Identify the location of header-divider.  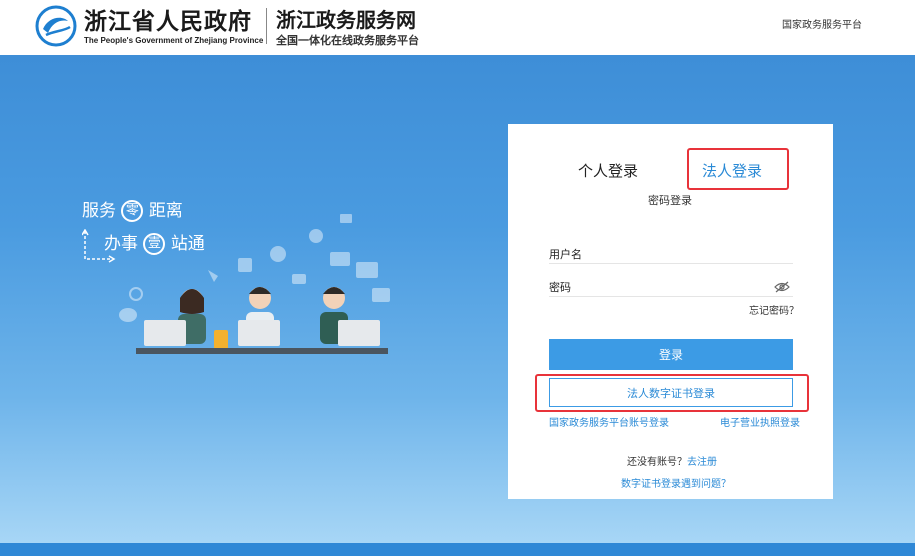
(266, 26).